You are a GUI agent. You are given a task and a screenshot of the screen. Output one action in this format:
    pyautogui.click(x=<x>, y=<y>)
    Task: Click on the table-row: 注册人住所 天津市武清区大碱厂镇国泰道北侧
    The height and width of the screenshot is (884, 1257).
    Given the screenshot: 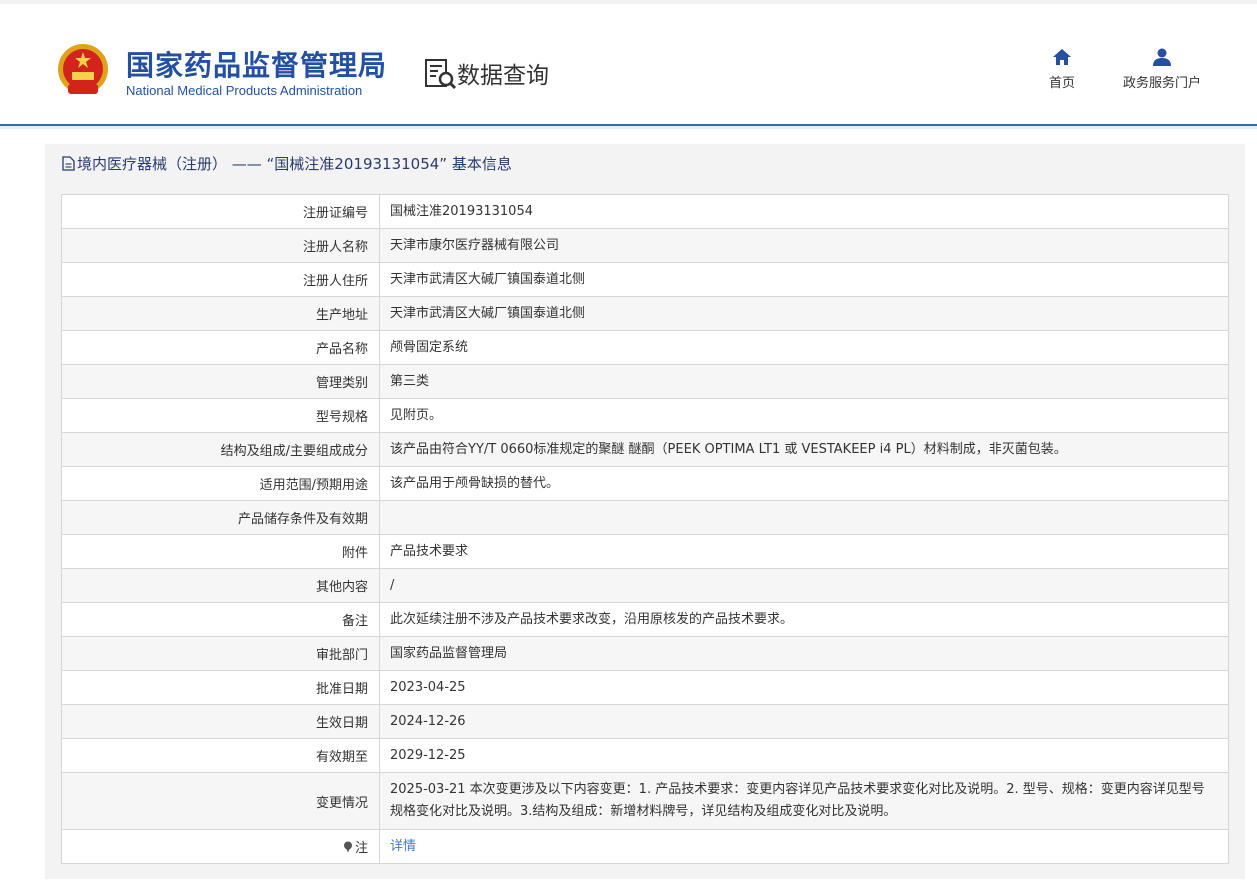 What is the action you would take?
    pyautogui.click(x=645, y=280)
    